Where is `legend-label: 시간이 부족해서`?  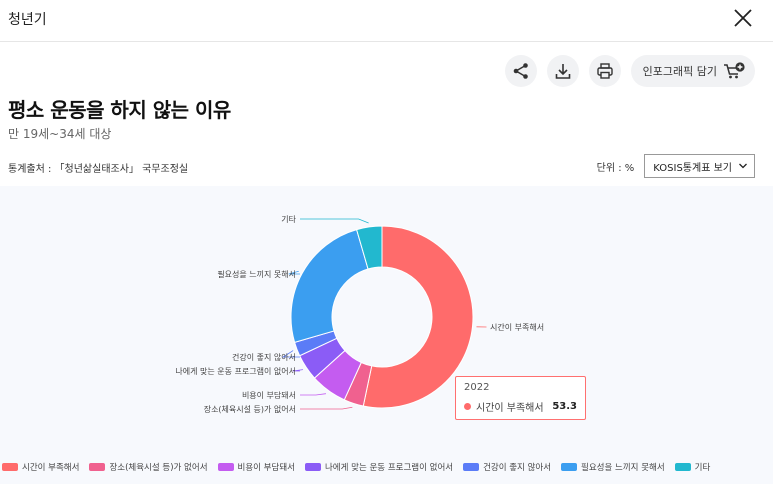
legend-label: 시간이 부족해서 is located at coordinates (51, 468).